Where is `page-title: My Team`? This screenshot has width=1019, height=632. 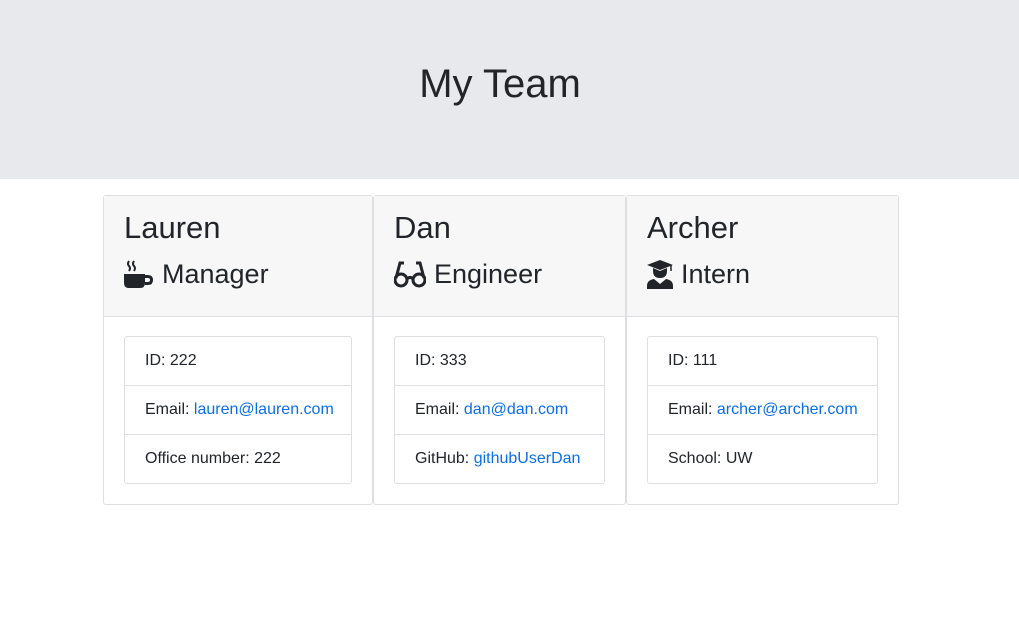 page-title: My Team is located at coordinates (500, 84).